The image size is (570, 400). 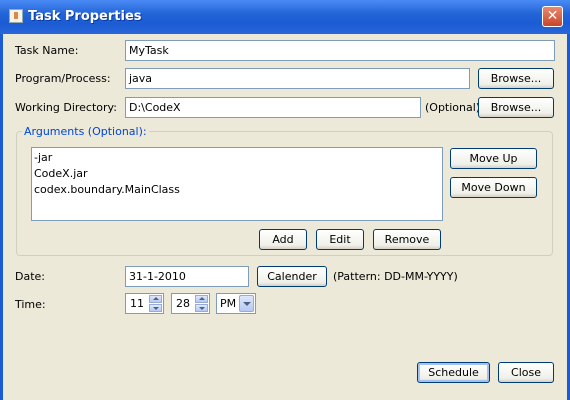 What do you see at coordinates (273, 107) in the screenshot?
I see `working-directory-input: D:\CodeX` at bounding box center [273, 107].